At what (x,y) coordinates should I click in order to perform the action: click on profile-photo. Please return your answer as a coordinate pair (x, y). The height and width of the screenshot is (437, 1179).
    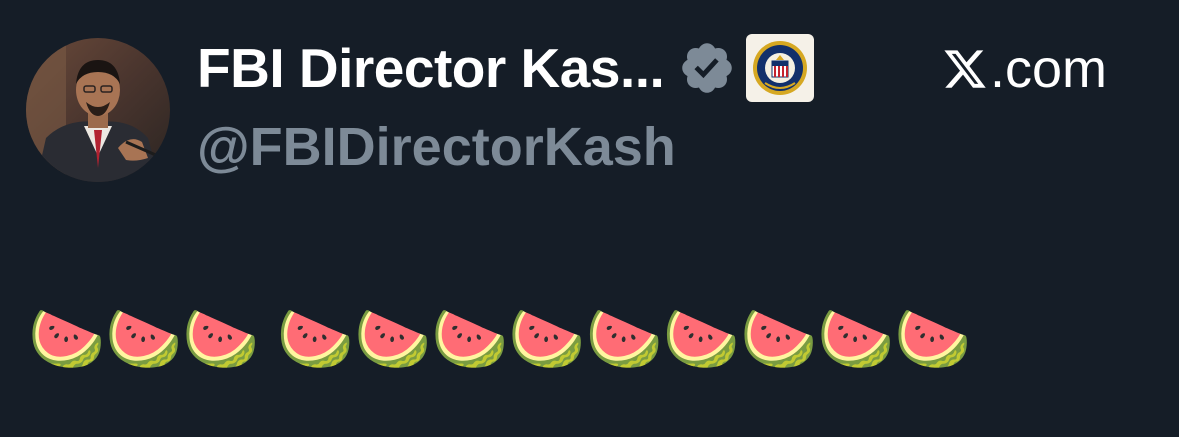
    Looking at the image, I should click on (98, 110).